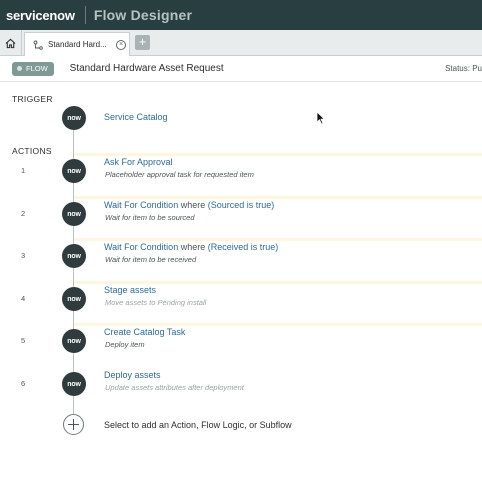 This screenshot has height=482, width=482. What do you see at coordinates (150, 217) in the screenshot?
I see `action-description: Wait for item to be sourced` at bounding box center [150, 217].